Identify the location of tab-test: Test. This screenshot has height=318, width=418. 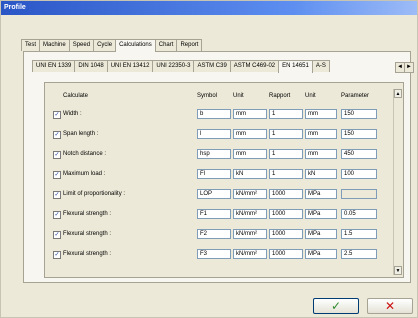
(31, 45).